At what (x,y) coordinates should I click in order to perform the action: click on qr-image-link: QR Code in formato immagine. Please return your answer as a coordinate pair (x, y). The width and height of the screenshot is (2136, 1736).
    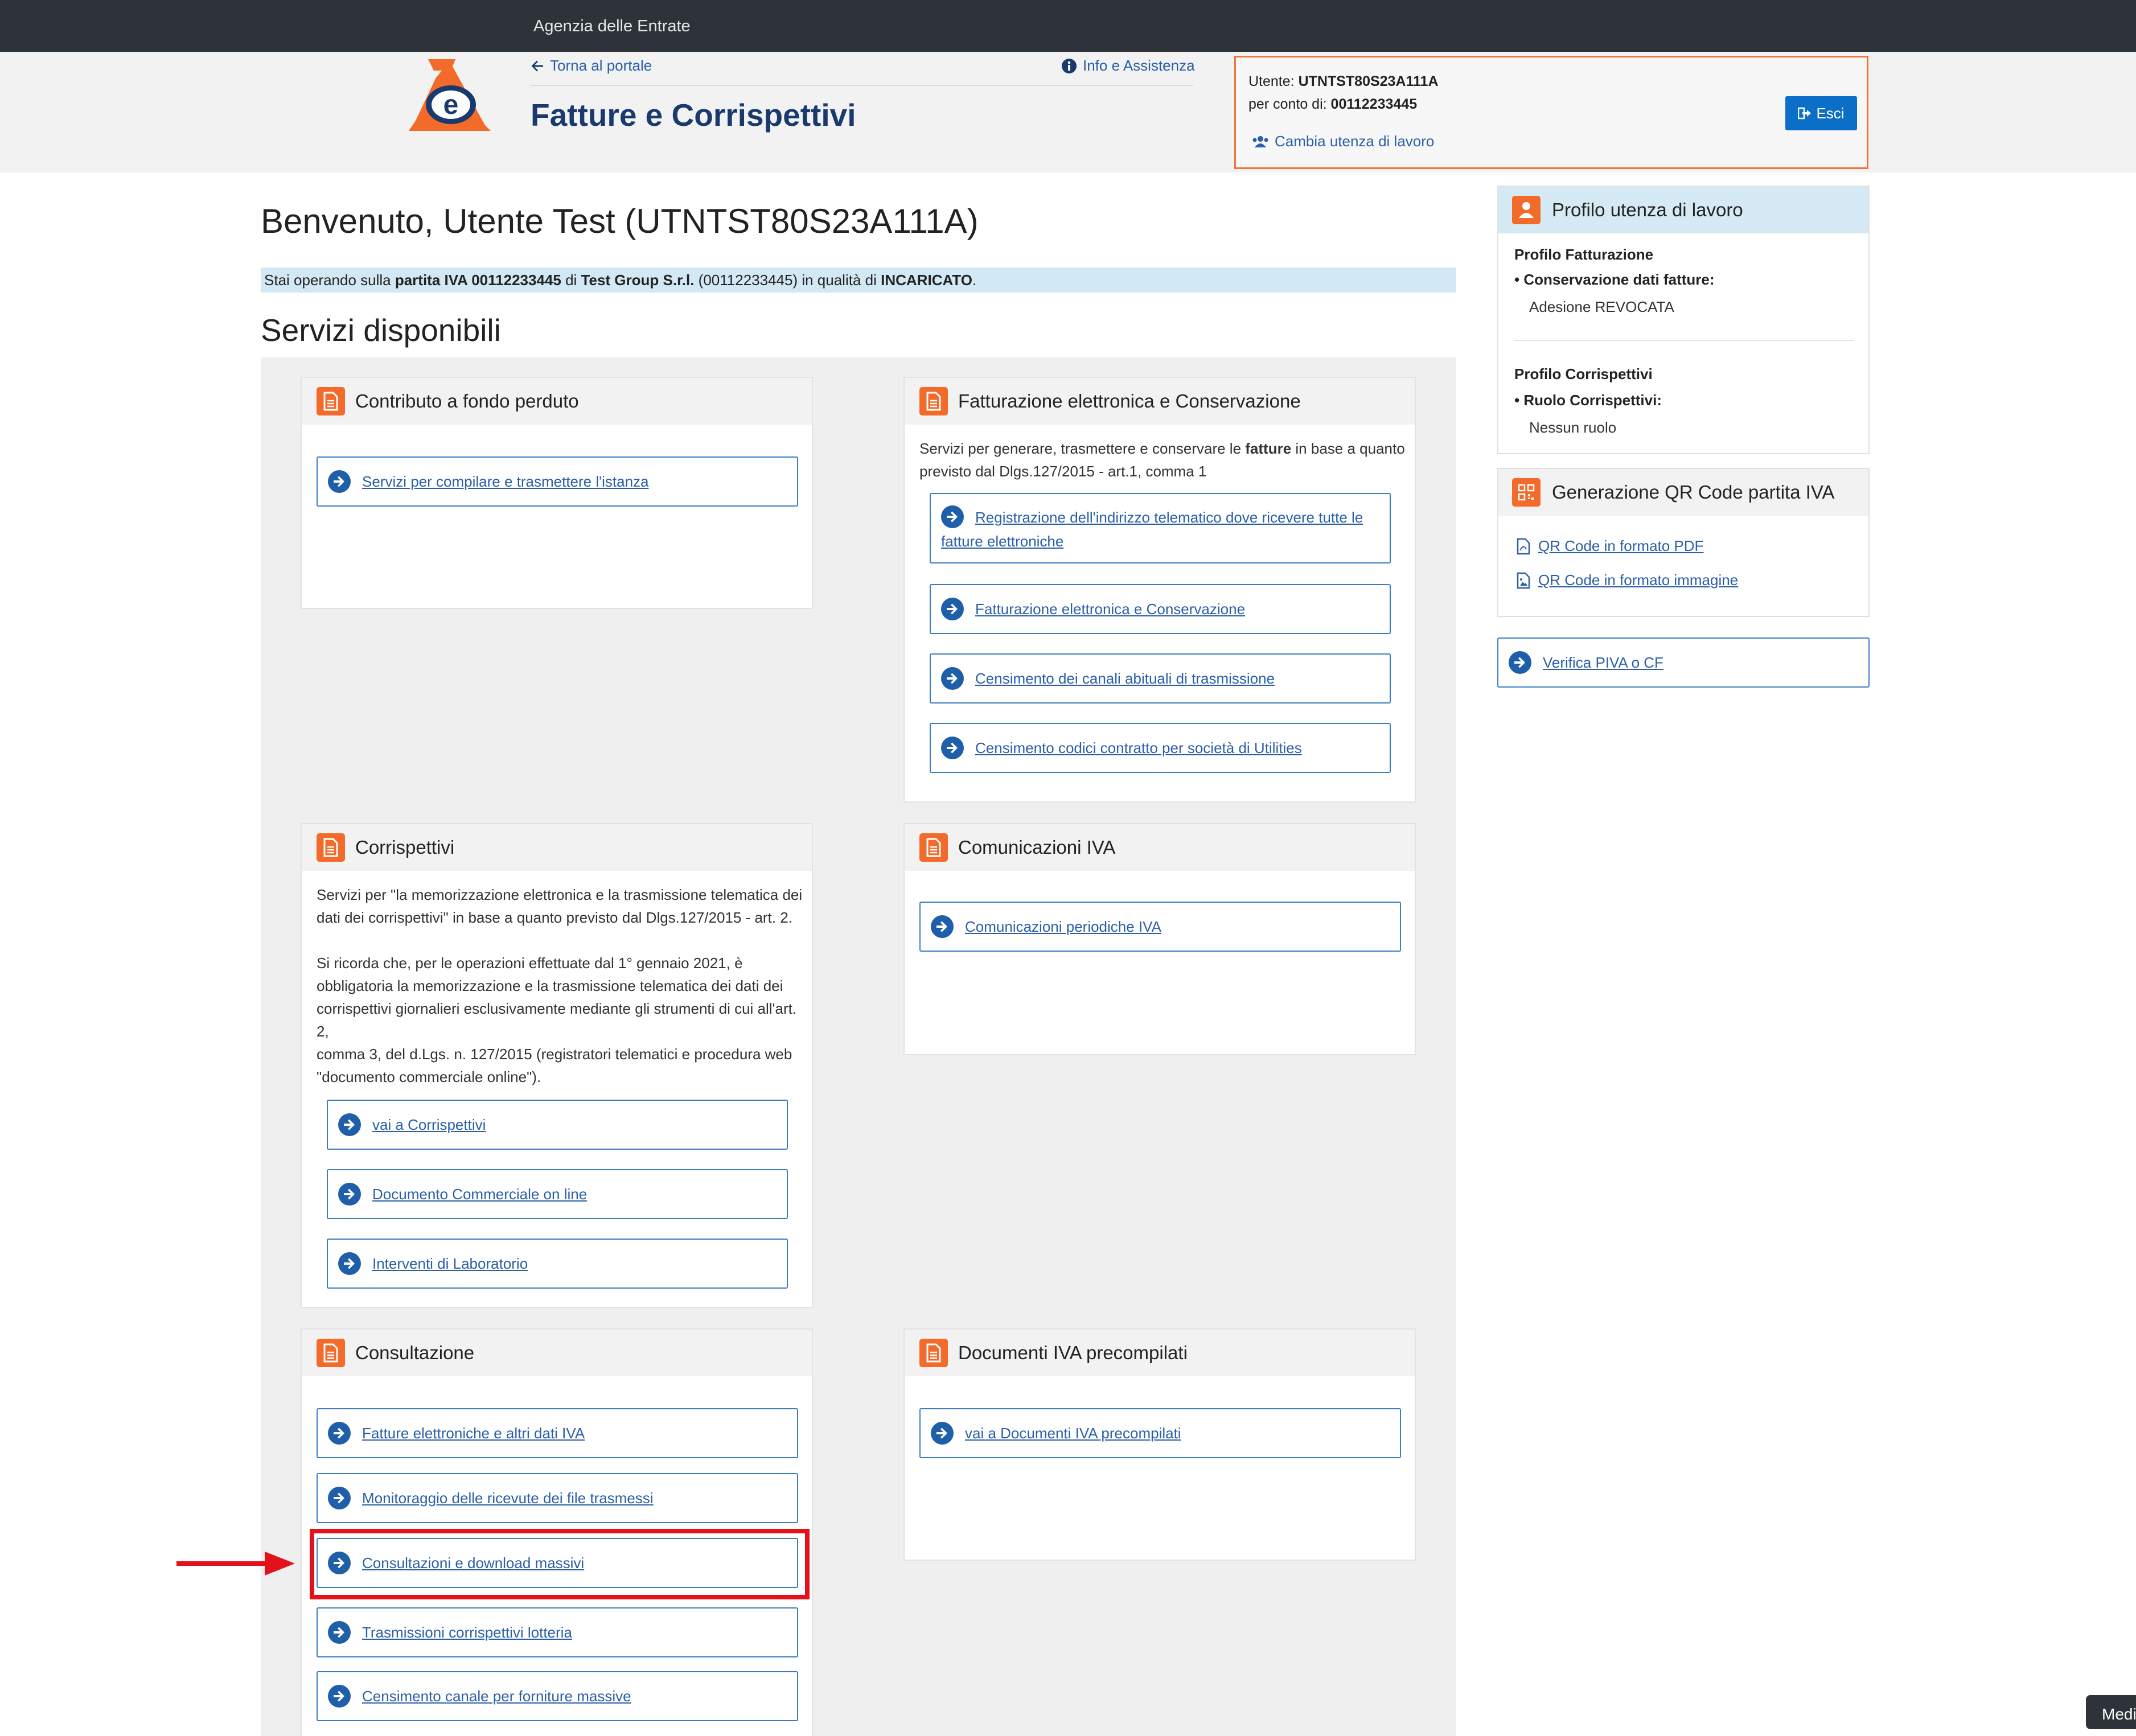
    Looking at the image, I should click on (1628, 580).